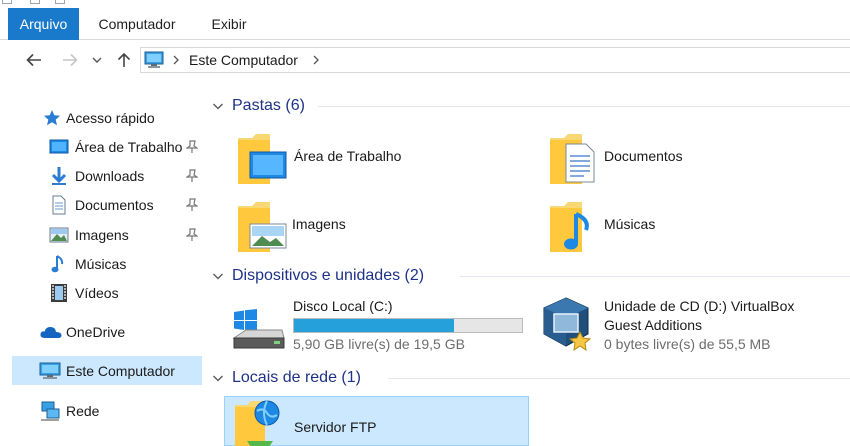 The height and width of the screenshot is (446, 850). I want to click on up-button, so click(124, 60).